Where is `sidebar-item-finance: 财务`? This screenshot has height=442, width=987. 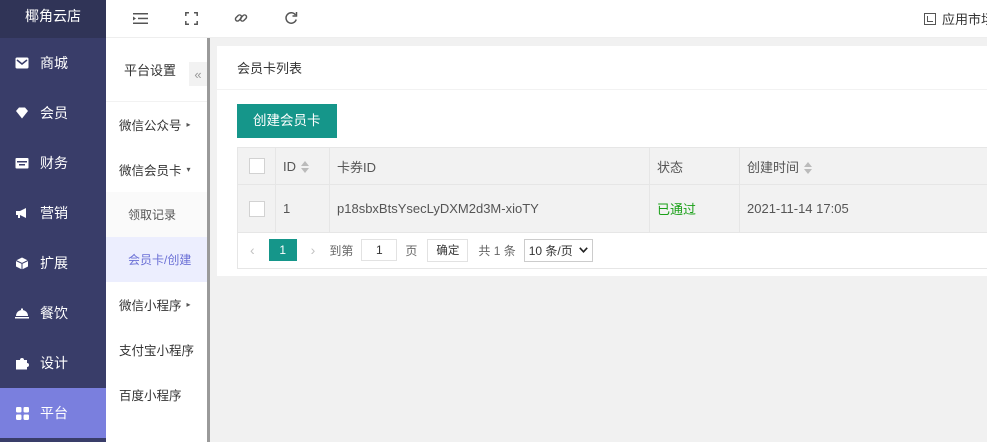
sidebar-item-finance: 财务 is located at coordinates (53, 163).